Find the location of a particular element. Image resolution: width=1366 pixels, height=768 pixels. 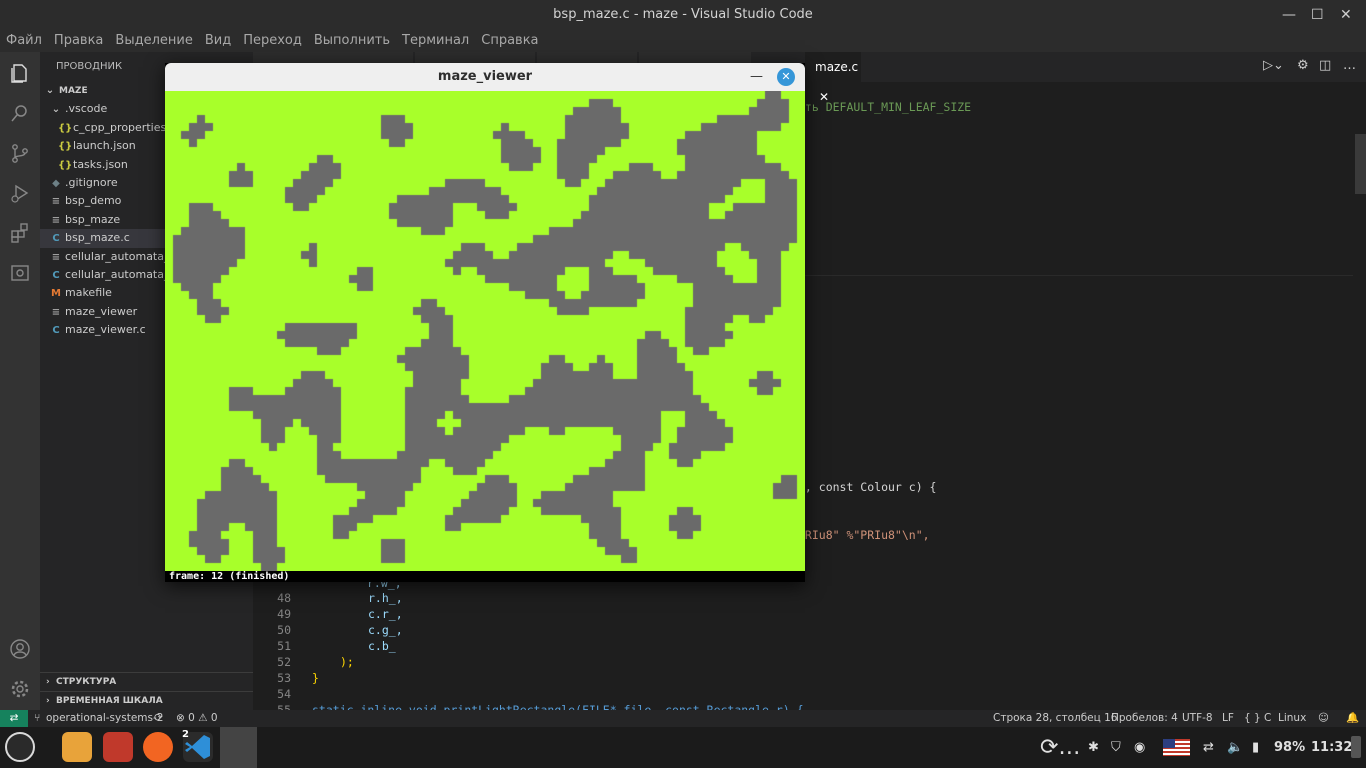

menu-terminal: Терминал is located at coordinates (435, 41).